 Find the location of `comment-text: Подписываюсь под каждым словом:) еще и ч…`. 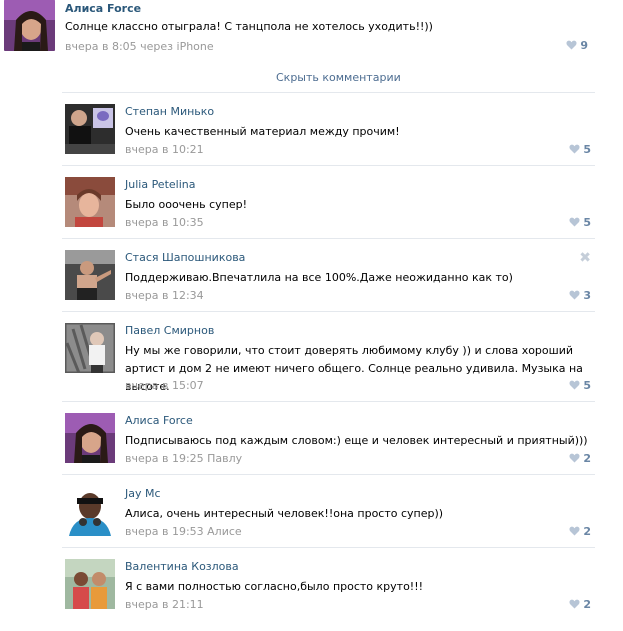

comment-text: Подписываюсь под каждым словом:) еще и ч… is located at coordinates (356, 440).